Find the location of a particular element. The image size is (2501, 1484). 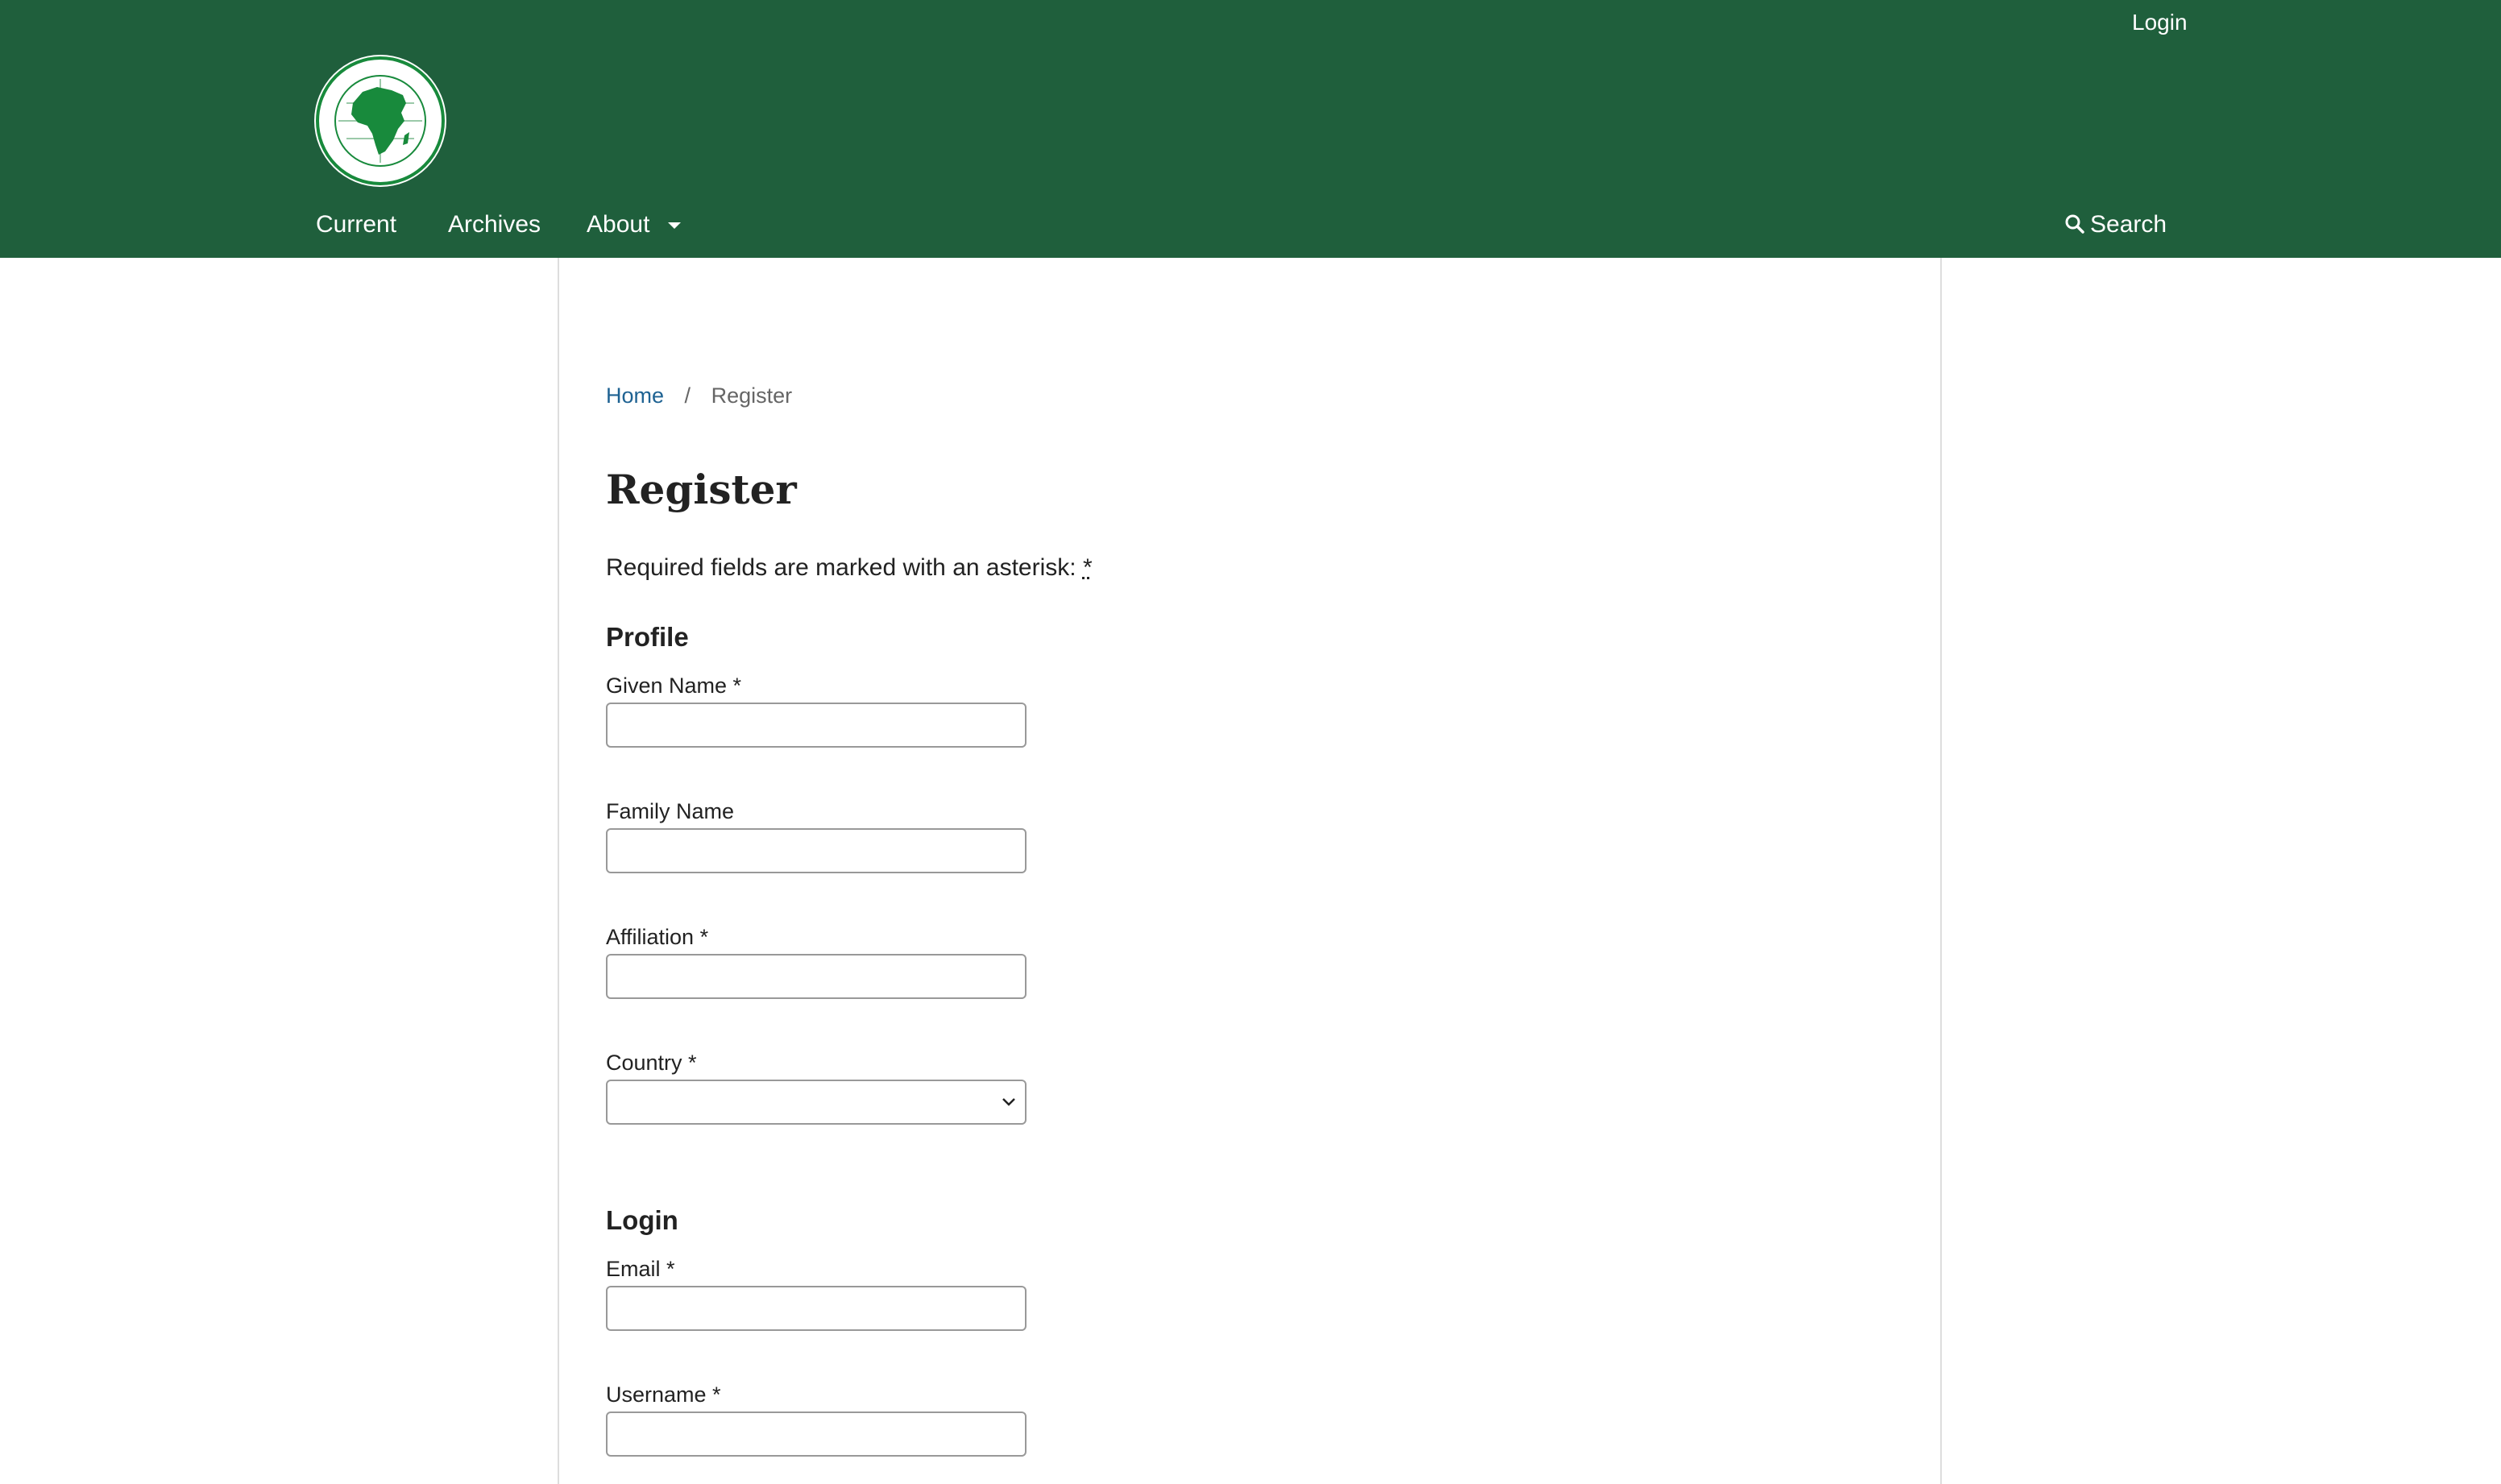

country-label: Country * is located at coordinates (651, 1063).